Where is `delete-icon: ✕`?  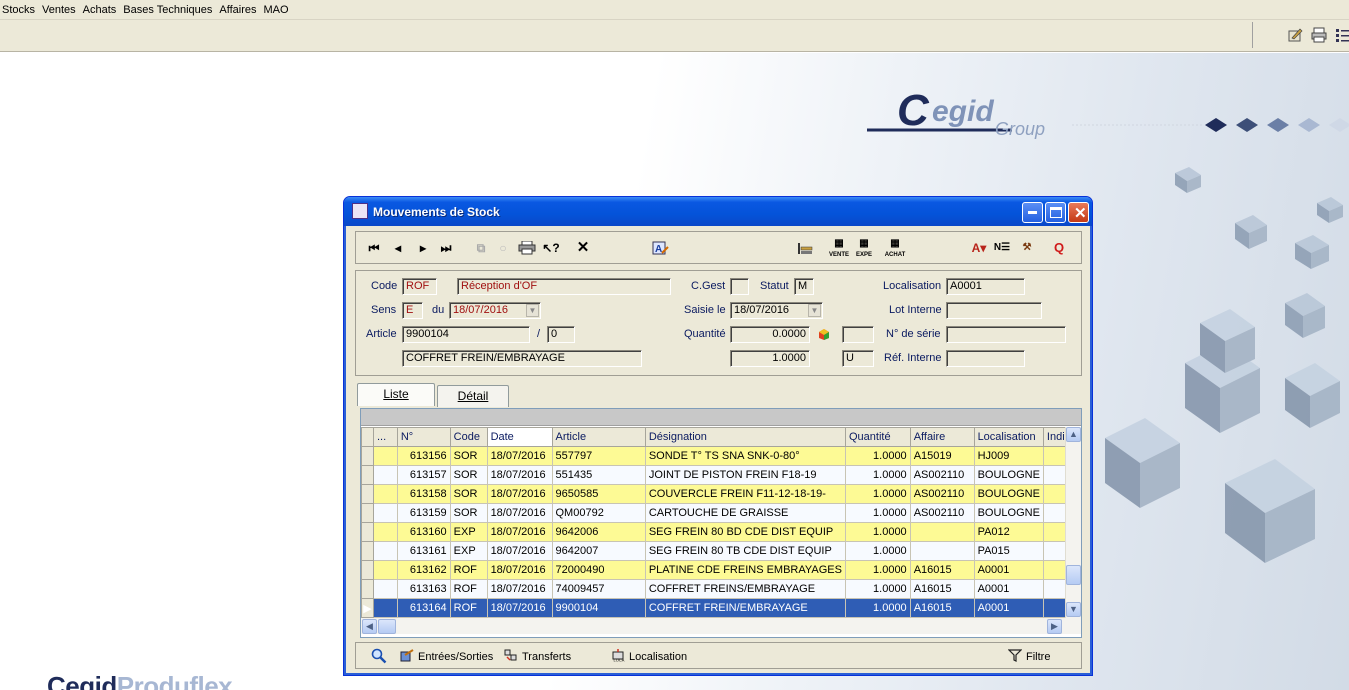
delete-icon: ✕ is located at coordinates (583, 247).